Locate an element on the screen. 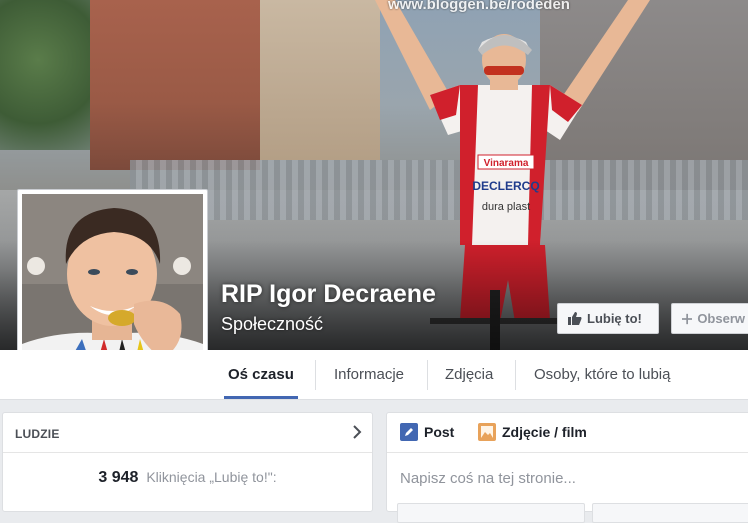  like-button: Lubię to! is located at coordinates (608, 318).